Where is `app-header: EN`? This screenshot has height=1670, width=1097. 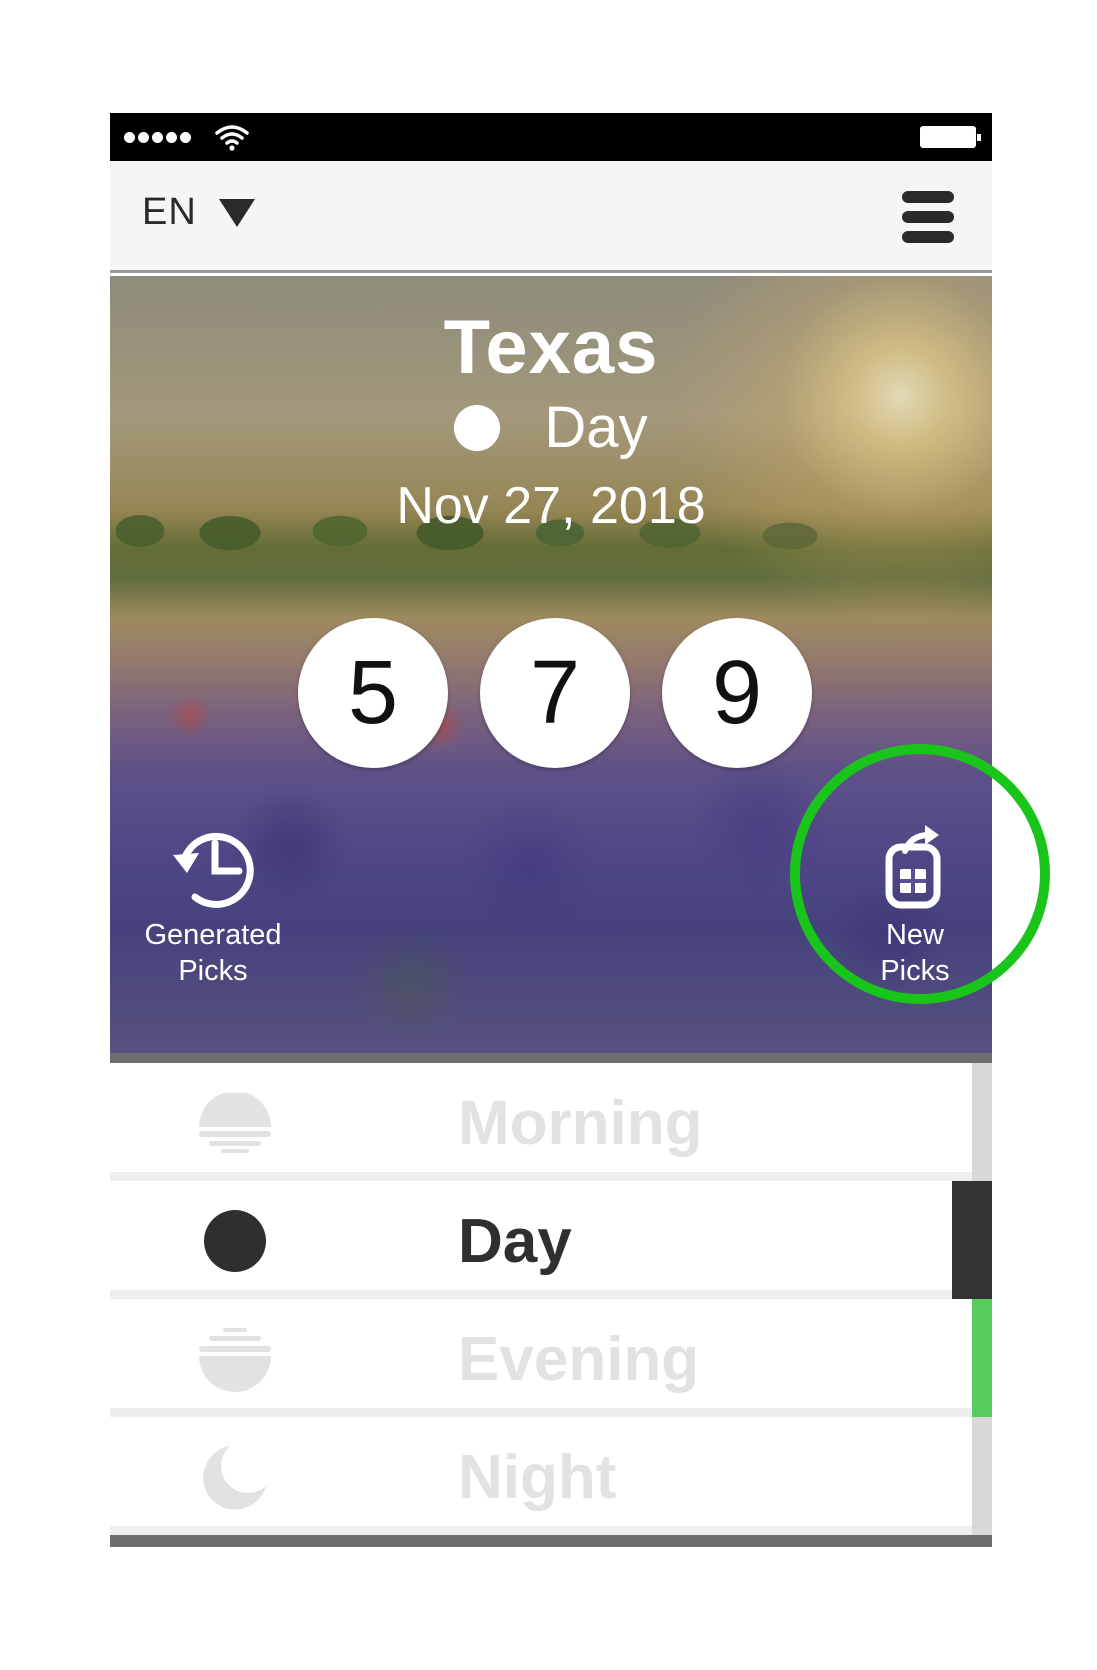
app-header: EN is located at coordinates (551, 217).